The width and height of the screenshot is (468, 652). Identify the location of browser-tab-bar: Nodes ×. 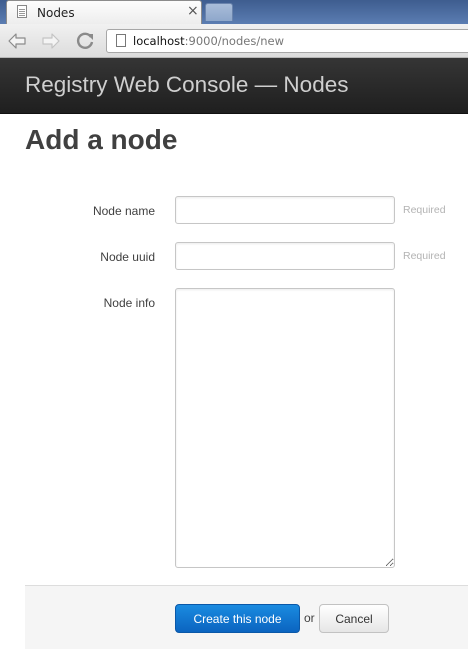
(234, 12).